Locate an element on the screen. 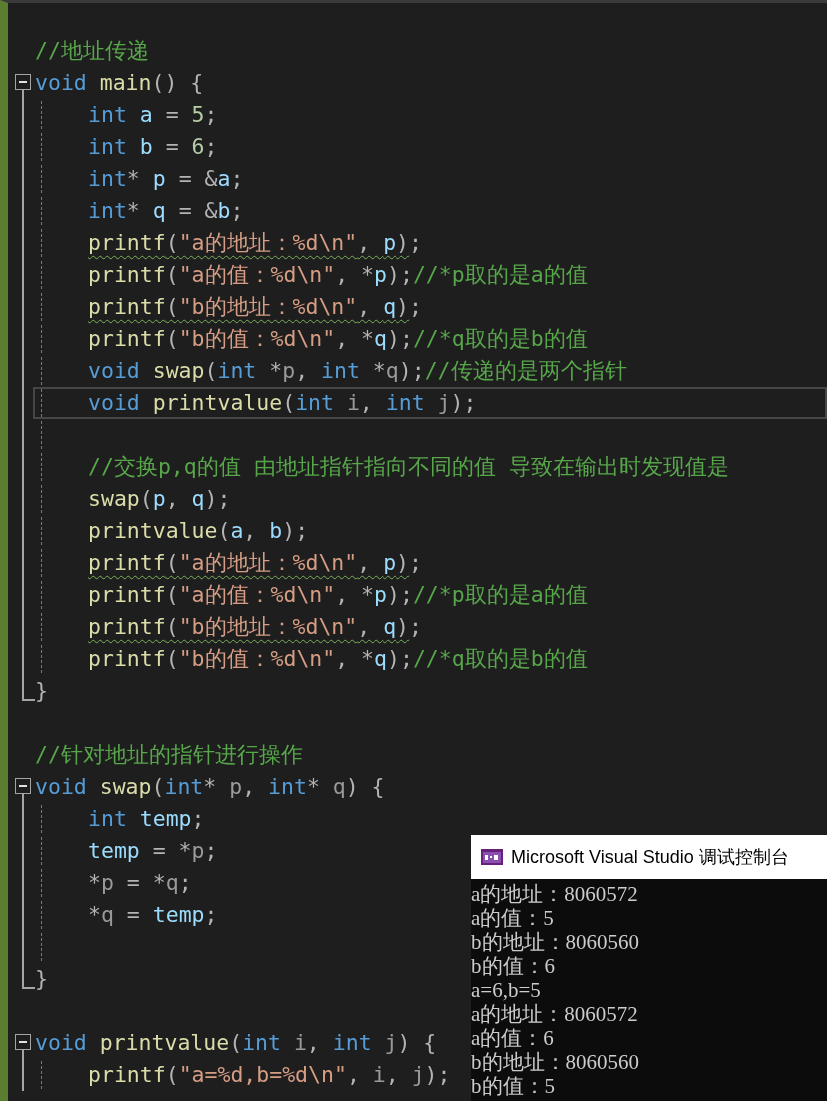 The width and height of the screenshot is (827, 1101). code-line: void swap(int *p, int *q);//传递的是两个指针 is located at coordinates (357, 371).